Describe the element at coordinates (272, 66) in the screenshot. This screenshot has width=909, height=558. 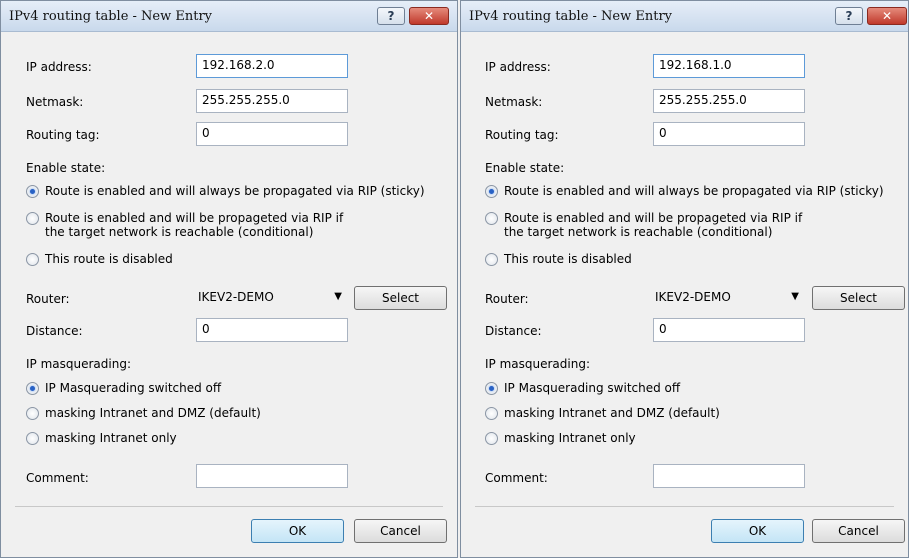
I see `ip-address-input: 192.168.2.0` at that location.